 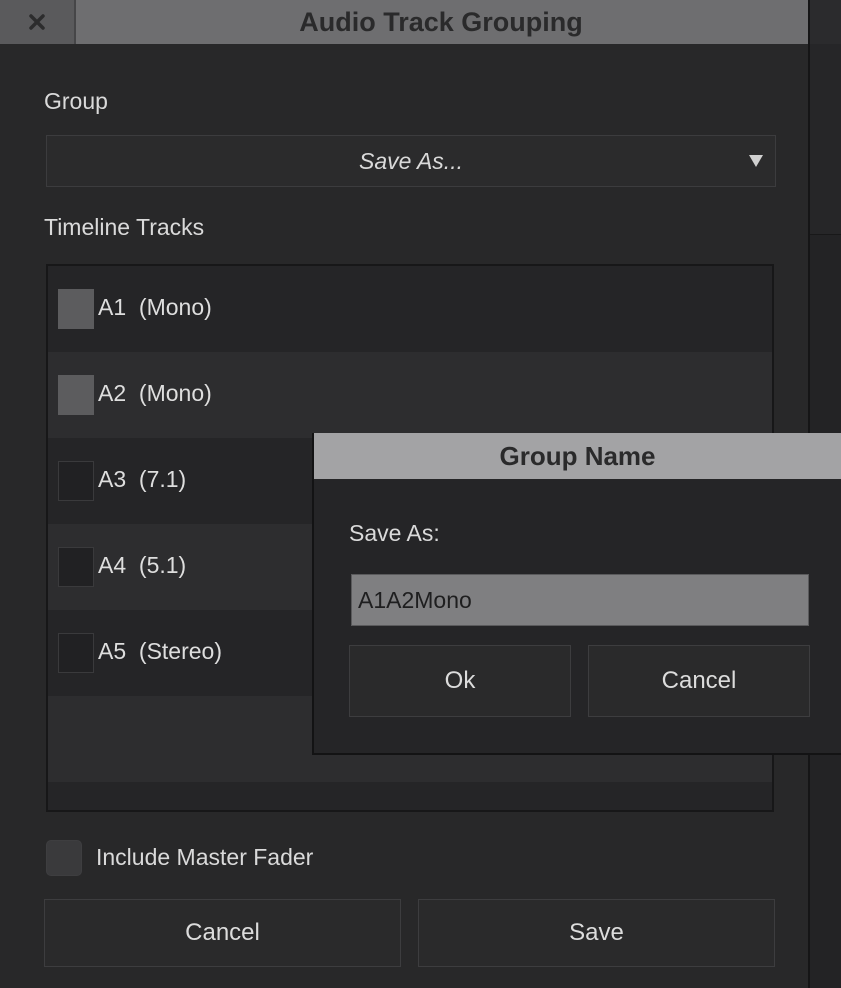 I want to click on track-row-a1: A1 (Mono), so click(x=410, y=309).